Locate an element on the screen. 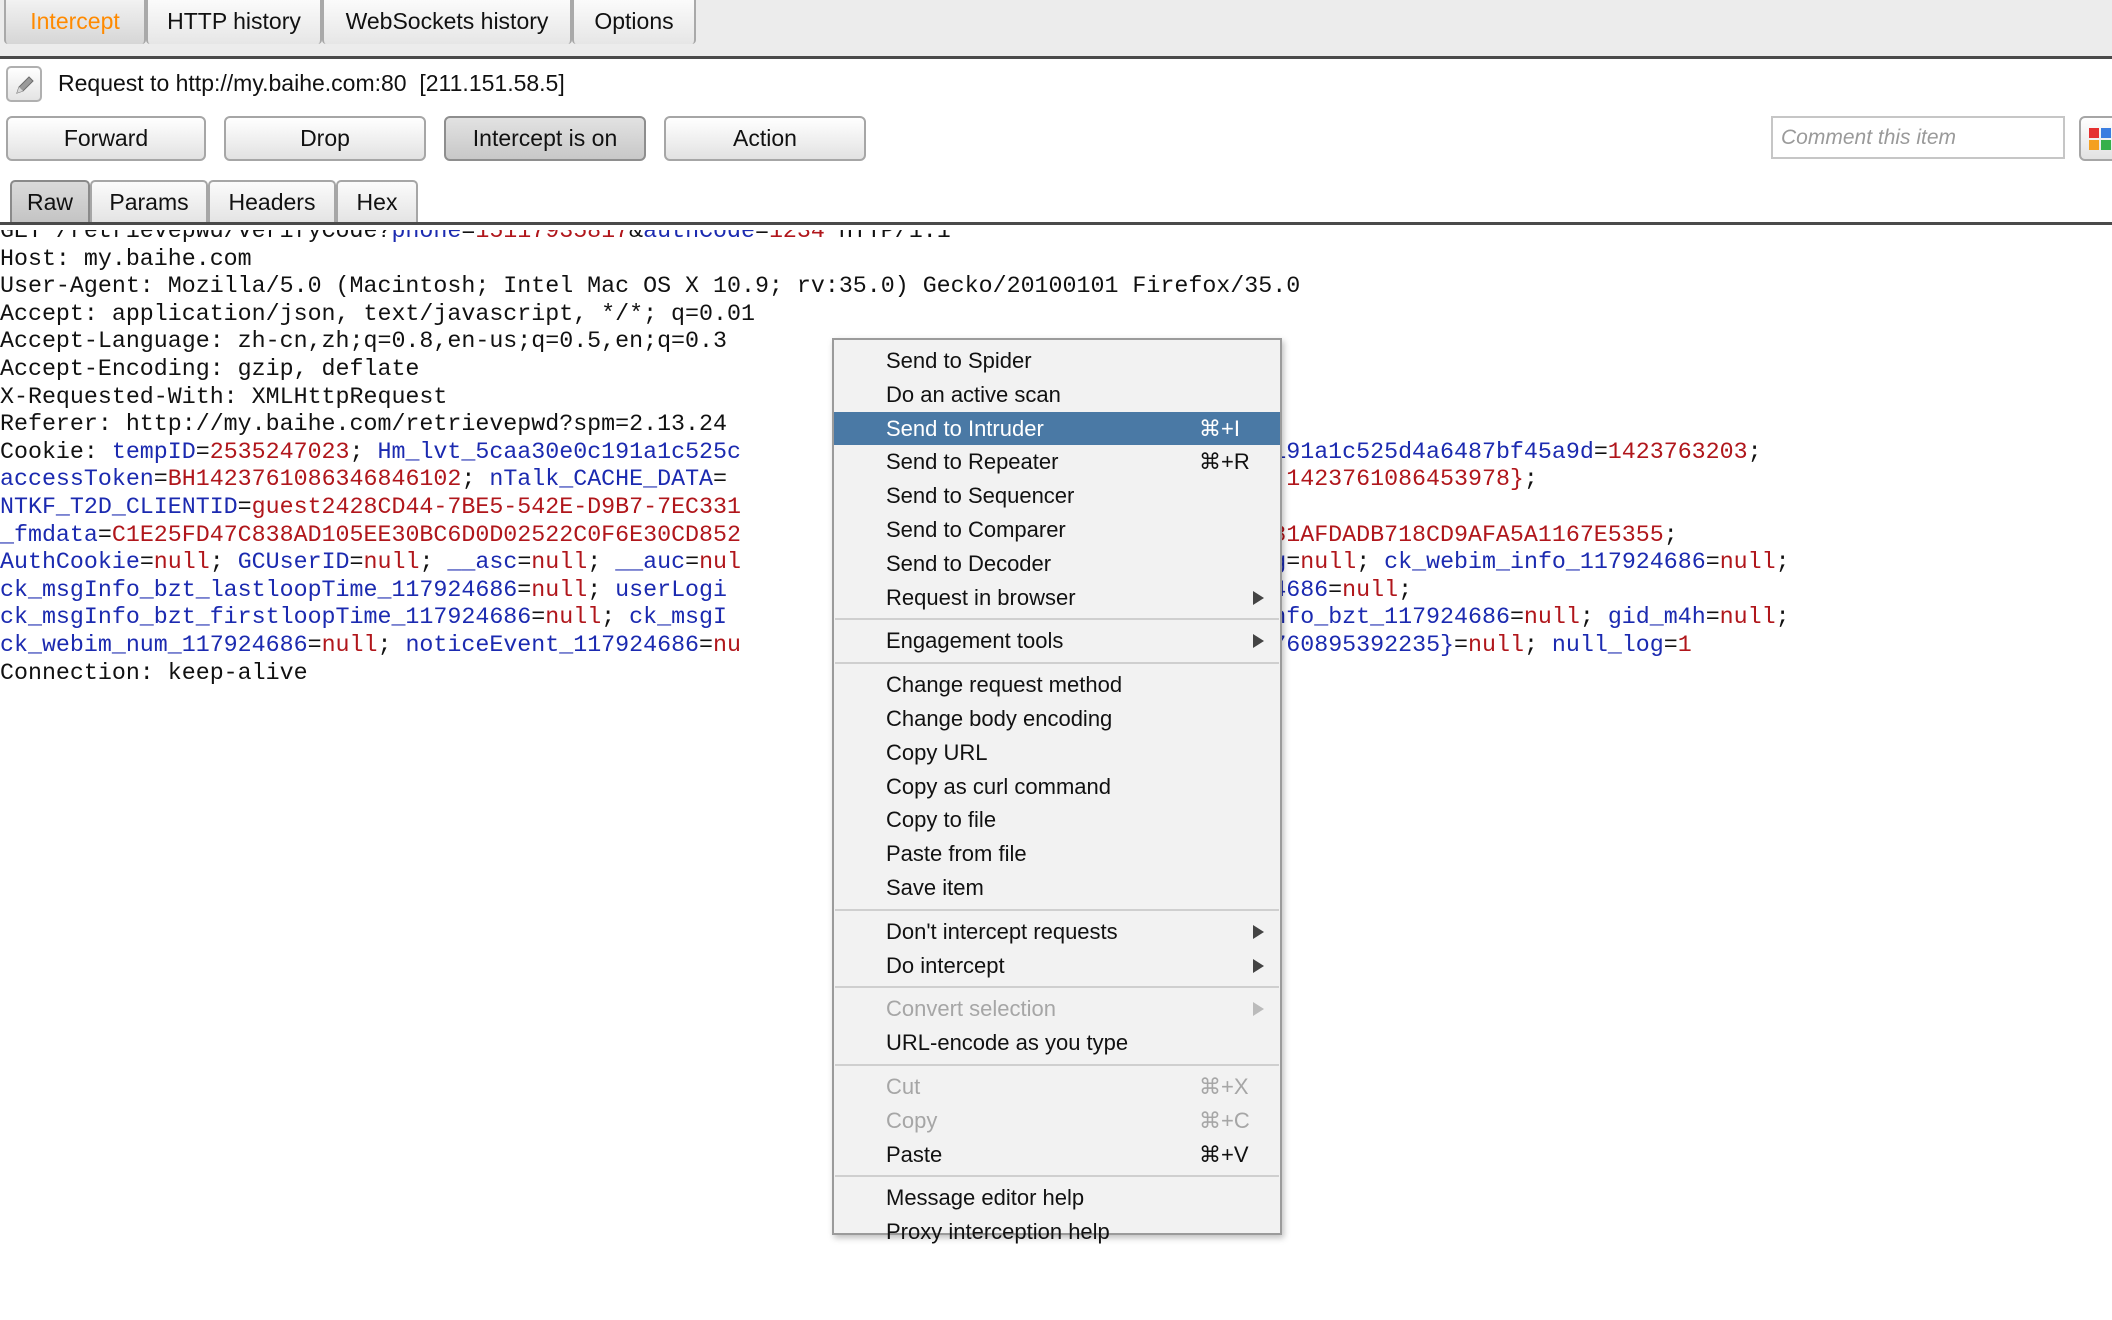 The height and width of the screenshot is (1320, 2112). submenu-arrow-icon is located at coordinates (1258, 641).